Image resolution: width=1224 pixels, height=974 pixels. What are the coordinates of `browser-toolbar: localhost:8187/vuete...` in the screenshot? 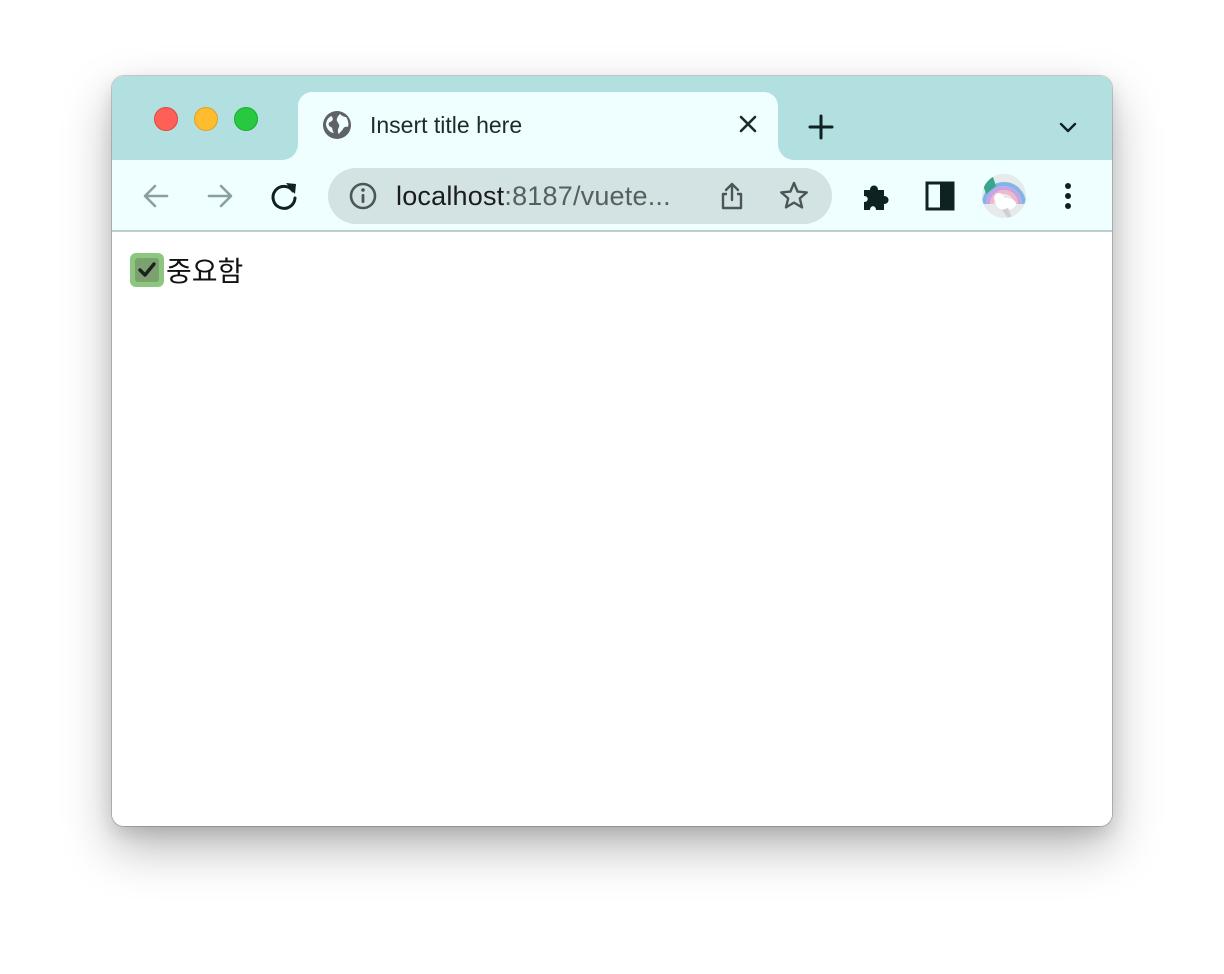 It's located at (612, 196).